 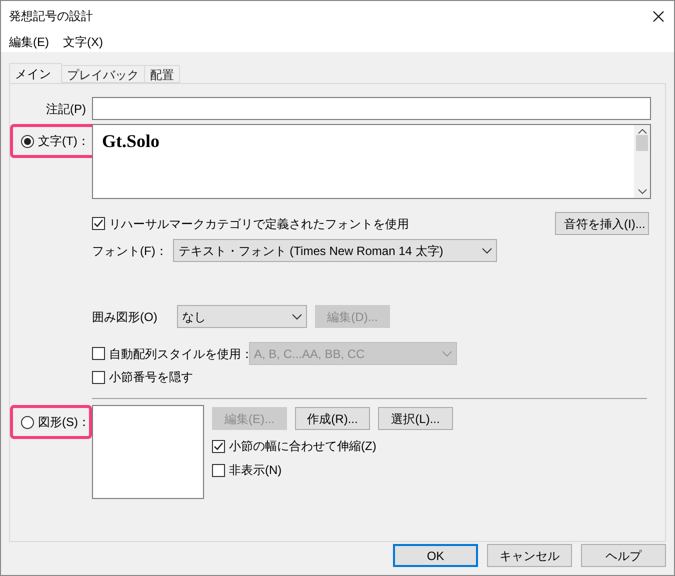 What do you see at coordinates (250, 223) in the screenshot?
I see `checkbox: リハーサルマークカテゴリで定義されたフォントを使用` at bounding box center [250, 223].